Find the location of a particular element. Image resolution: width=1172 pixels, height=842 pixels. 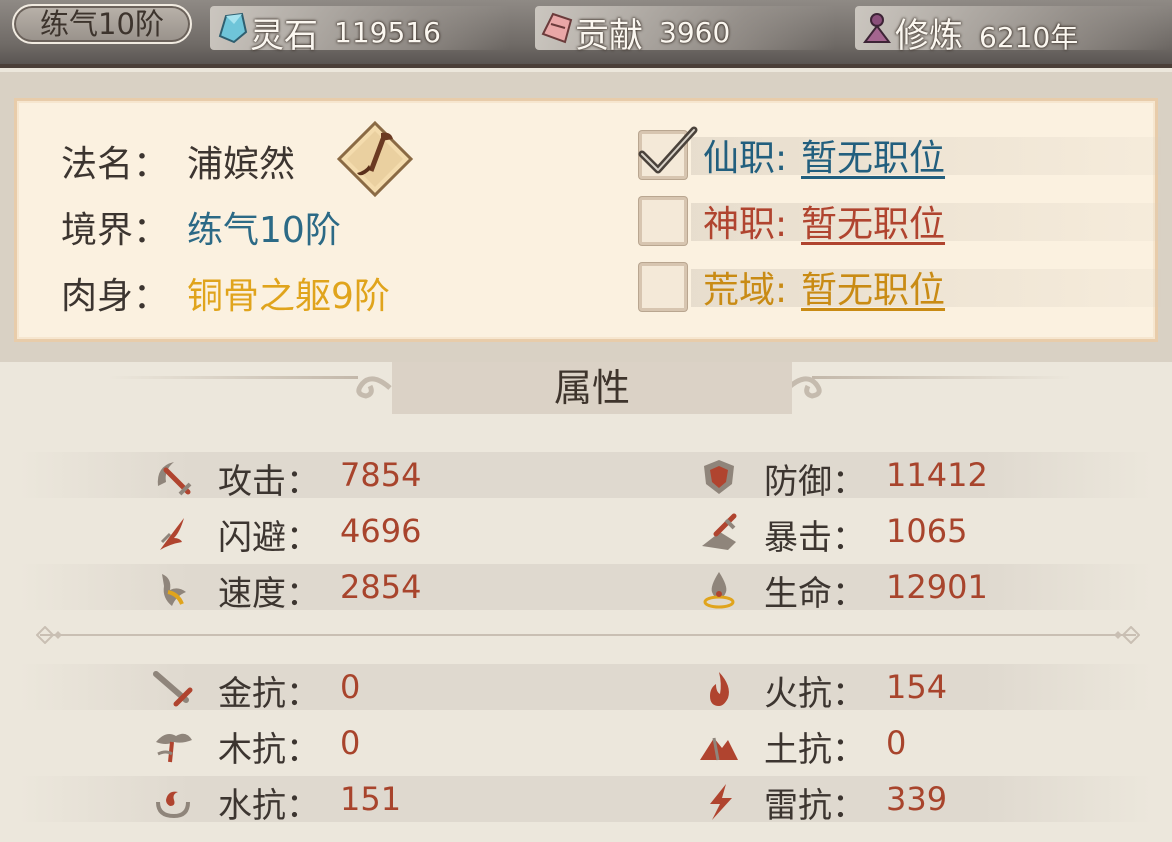

section-title: 属性 is located at coordinates (591, 388).